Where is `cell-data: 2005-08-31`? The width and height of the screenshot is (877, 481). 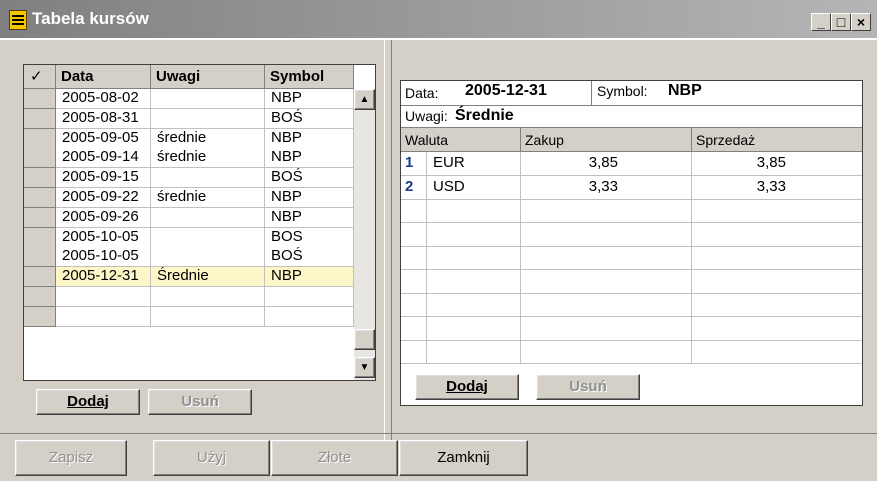
cell-data: 2005-08-31 is located at coordinates (103, 118).